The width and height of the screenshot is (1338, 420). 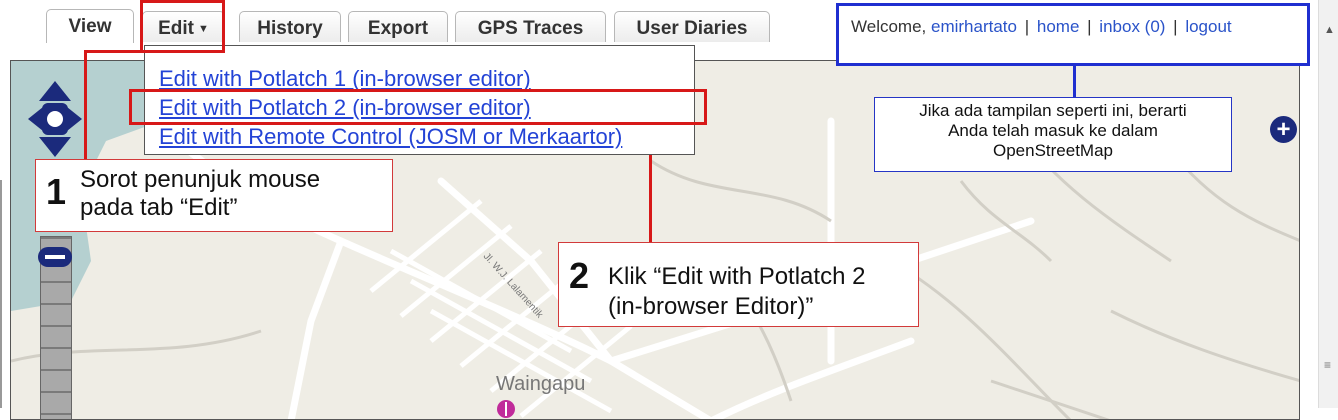 I want to click on tab-history: History, so click(x=290, y=26).